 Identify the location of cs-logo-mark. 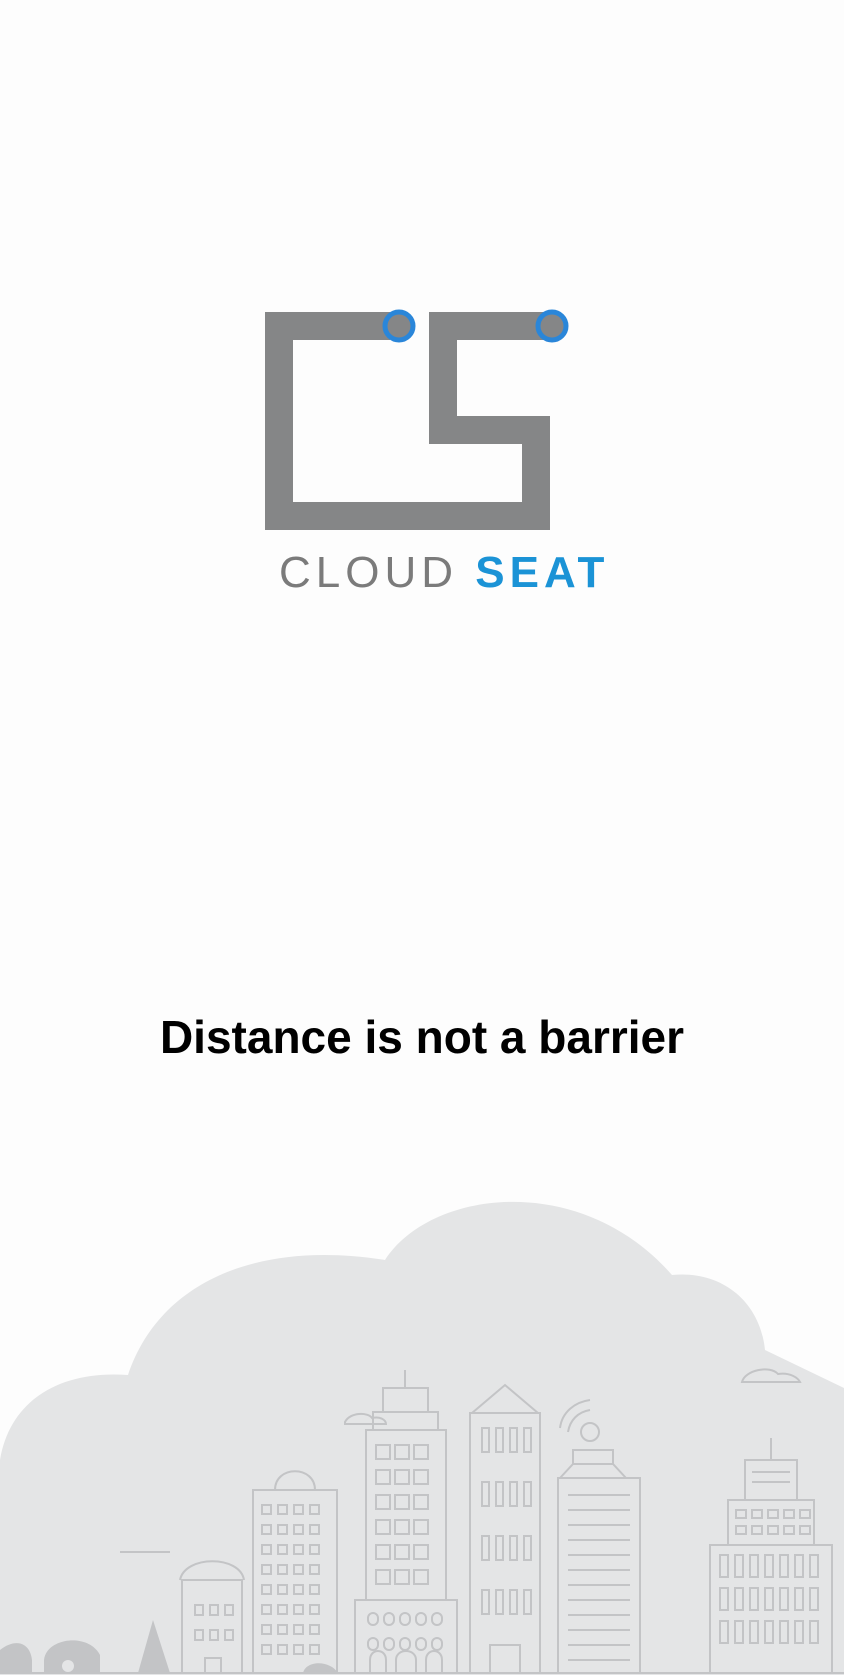
(417, 419).